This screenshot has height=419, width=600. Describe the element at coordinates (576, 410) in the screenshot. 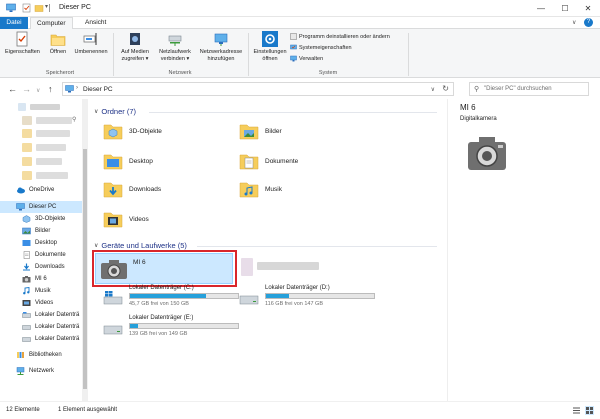

I see `details-view-icon` at that location.